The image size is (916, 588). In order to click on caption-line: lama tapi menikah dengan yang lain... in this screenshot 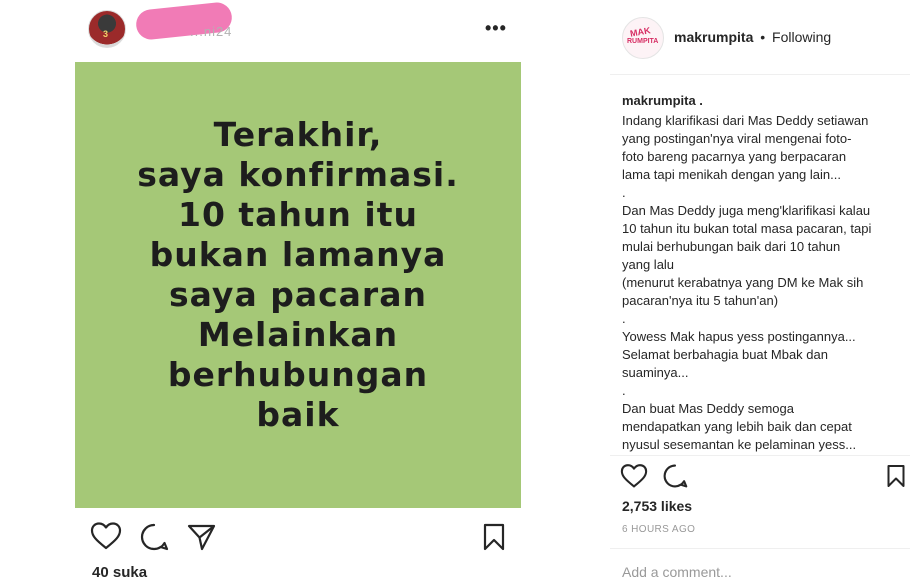, I will do `click(731, 174)`.